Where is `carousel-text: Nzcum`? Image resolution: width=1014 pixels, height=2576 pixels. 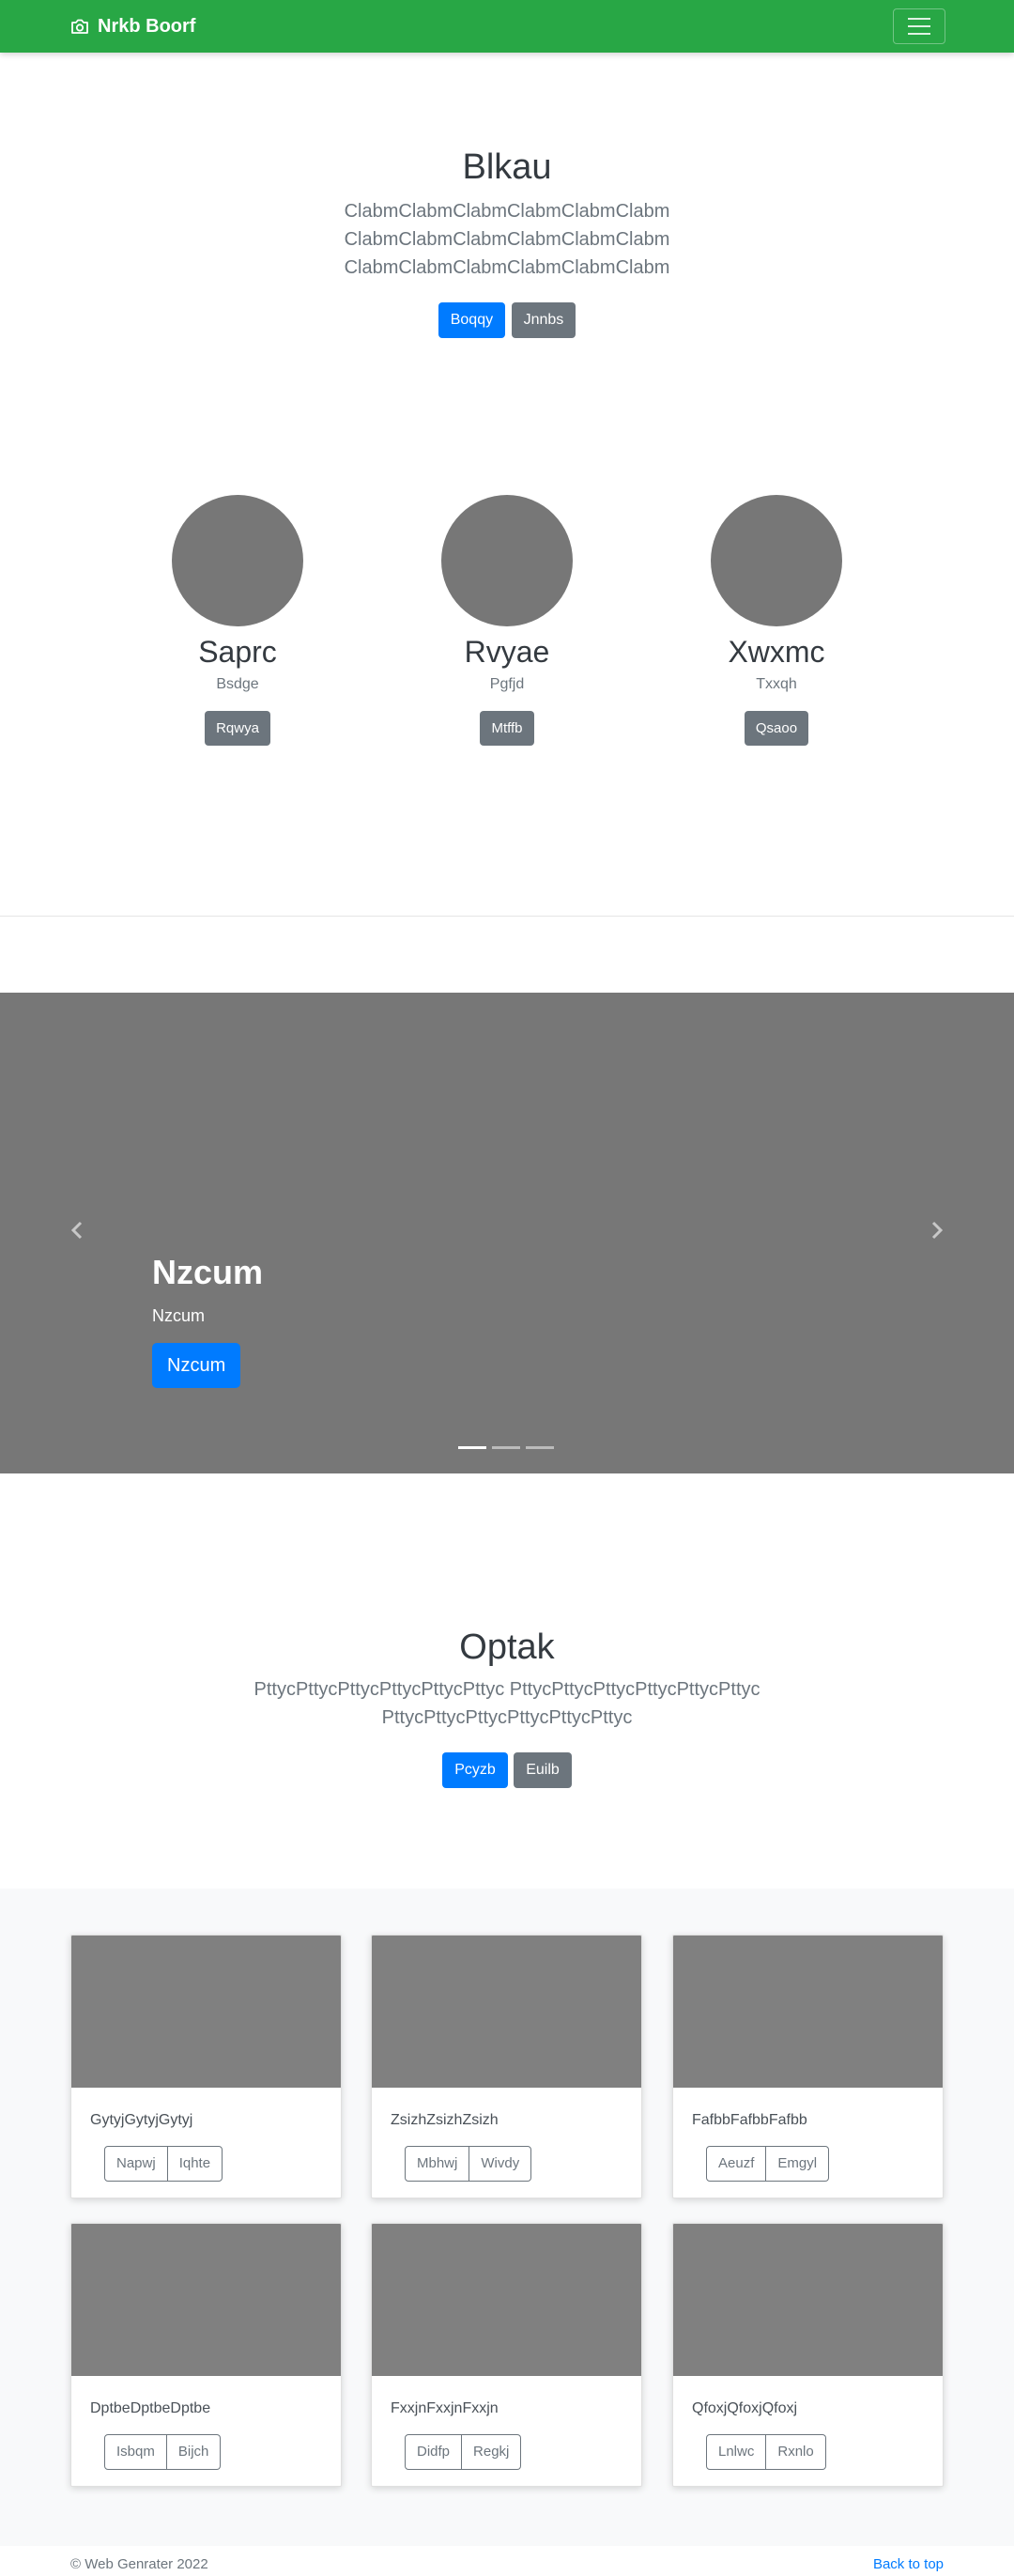
carousel-text: Nzcum is located at coordinates (179, 1315).